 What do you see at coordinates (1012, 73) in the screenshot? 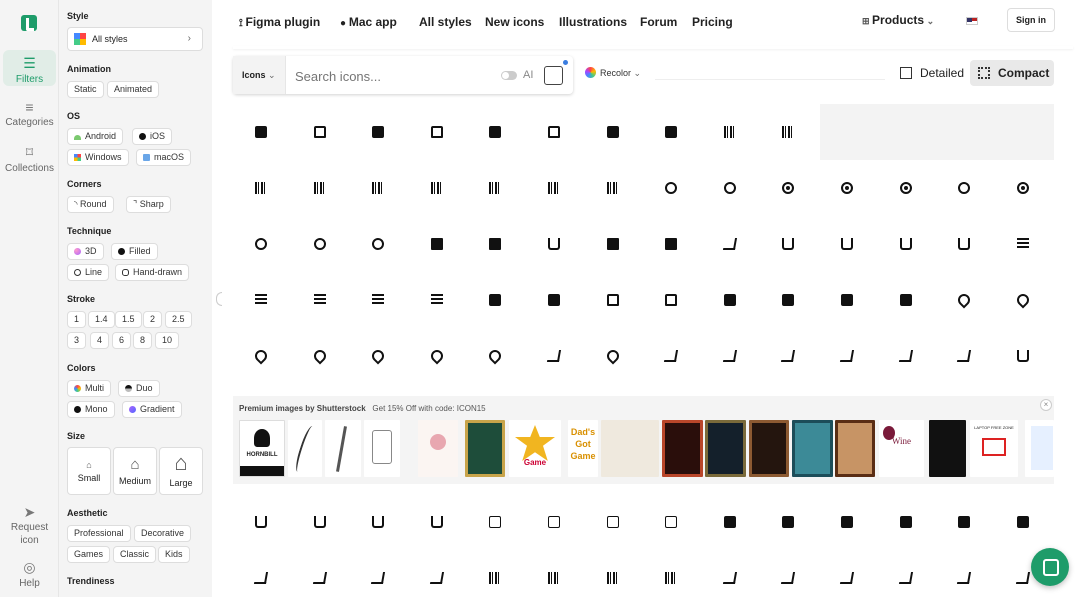
I see `view-compact-button: Compact` at bounding box center [1012, 73].